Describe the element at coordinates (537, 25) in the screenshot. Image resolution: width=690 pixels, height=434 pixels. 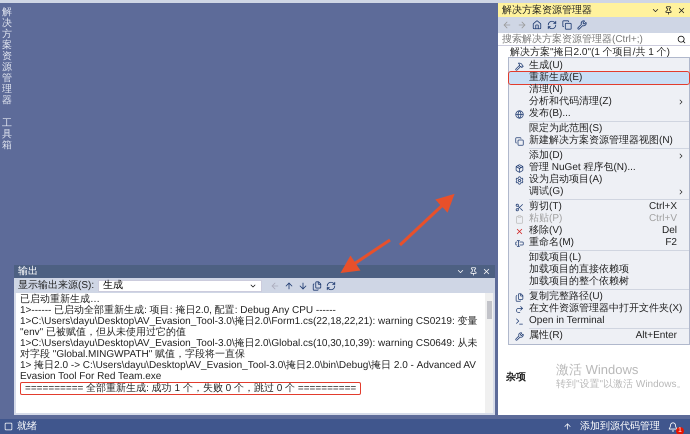
I see `home-icon` at that location.